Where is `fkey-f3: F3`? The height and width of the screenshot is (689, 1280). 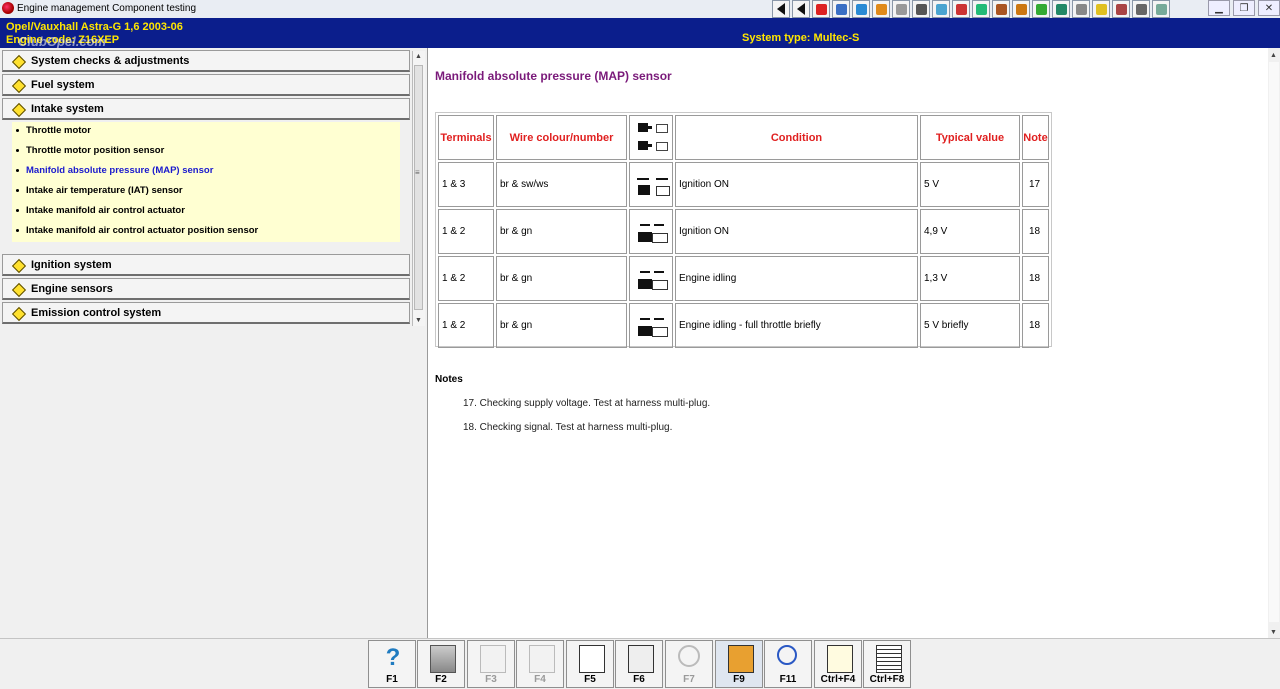 fkey-f3: F3 is located at coordinates (491, 664).